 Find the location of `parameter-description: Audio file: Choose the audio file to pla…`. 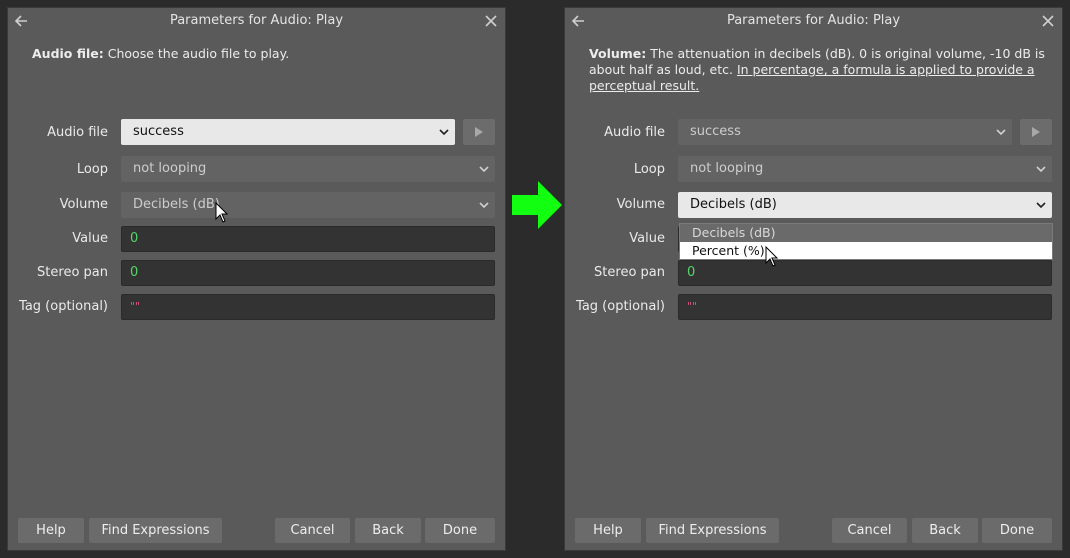

parameter-description: Audio file: Choose the audio file to pla… is located at coordinates (260, 54).